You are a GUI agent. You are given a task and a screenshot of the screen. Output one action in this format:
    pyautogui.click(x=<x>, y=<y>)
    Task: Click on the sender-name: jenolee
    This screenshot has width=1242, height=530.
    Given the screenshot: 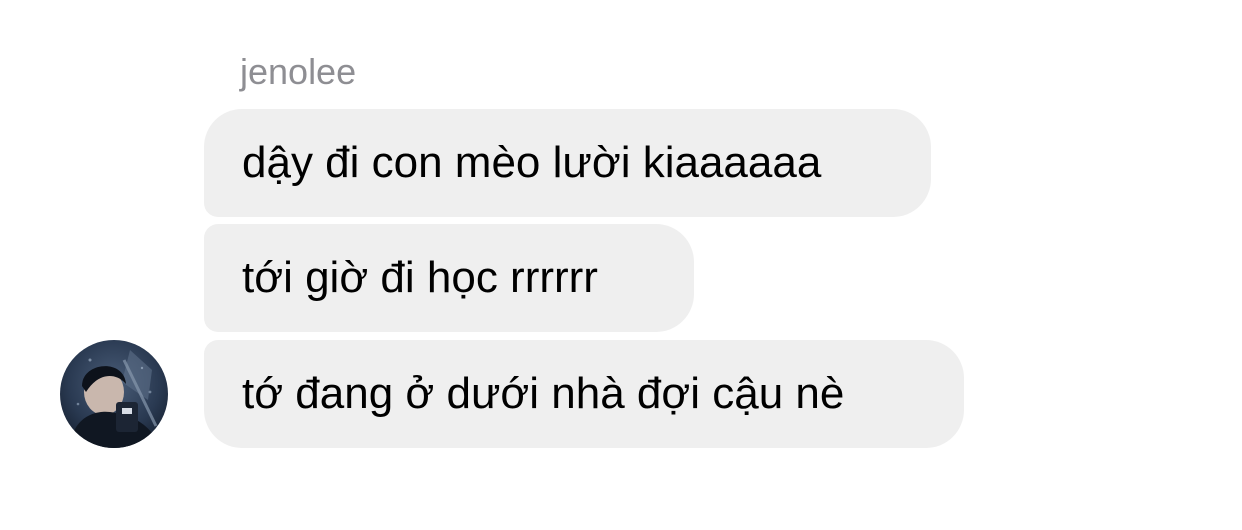 What is the action you would take?
    pyautogui.click(x=298, y=72)
    